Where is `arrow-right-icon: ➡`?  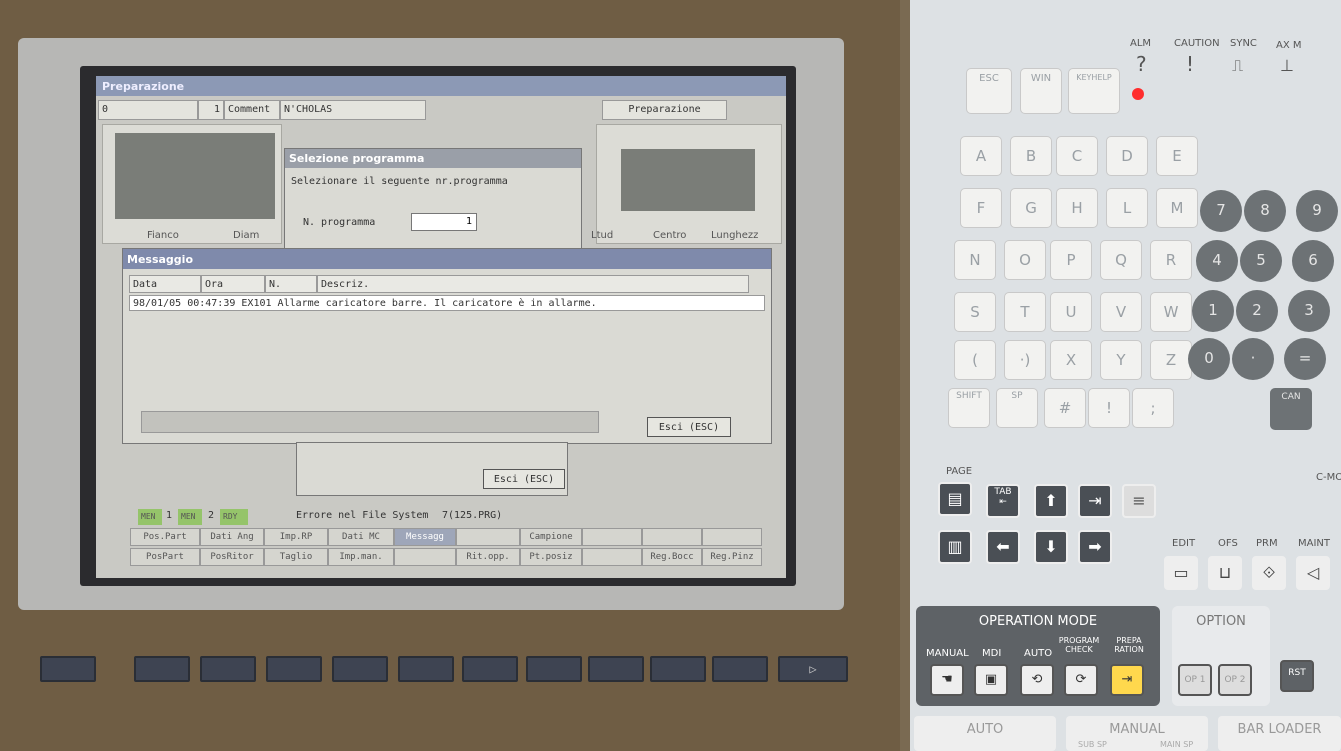
arrow-right-icon: ➡ is located at coordinates (1095, 547).